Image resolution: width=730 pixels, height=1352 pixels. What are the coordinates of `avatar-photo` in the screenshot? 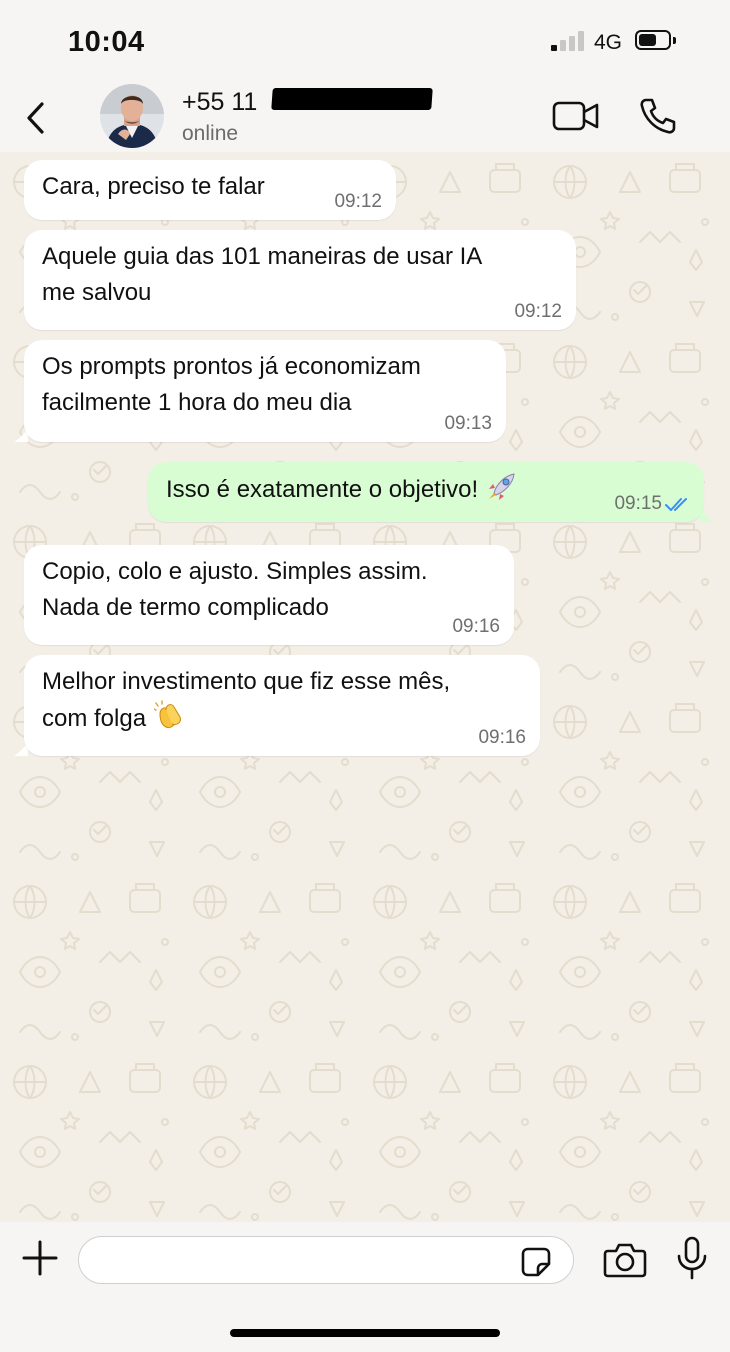 It's located at (132, 116).